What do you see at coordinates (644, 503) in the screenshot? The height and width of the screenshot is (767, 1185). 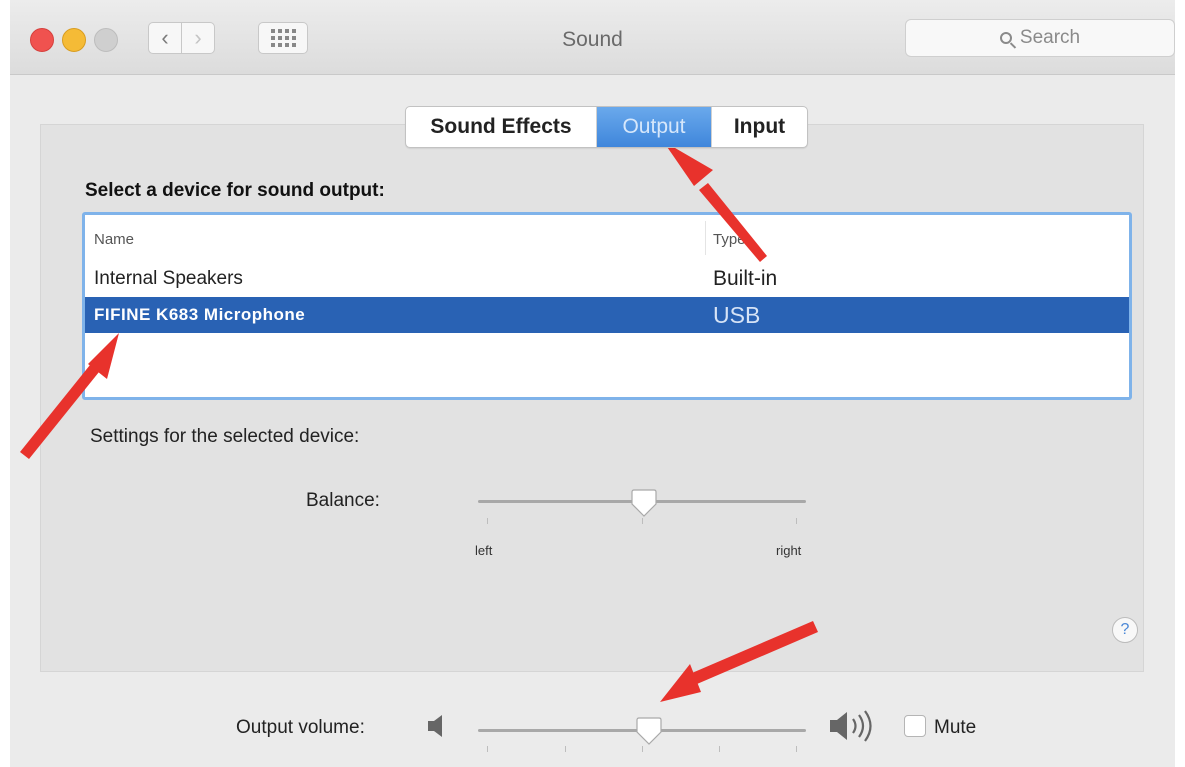 I see `balance-slider-thumb` at bounding box center [644, 503].